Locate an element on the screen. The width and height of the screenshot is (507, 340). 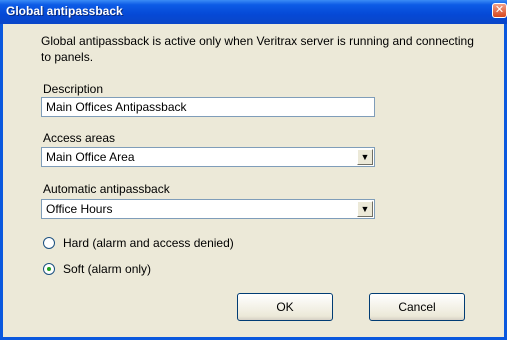
automatic-antipassback-dropdown-button: ▼ is located at coordinates (365, 209).